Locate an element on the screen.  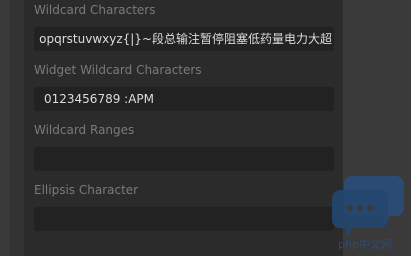
wildcard-characters-label: Wildcard Characters is located at coordinates (95, 10).